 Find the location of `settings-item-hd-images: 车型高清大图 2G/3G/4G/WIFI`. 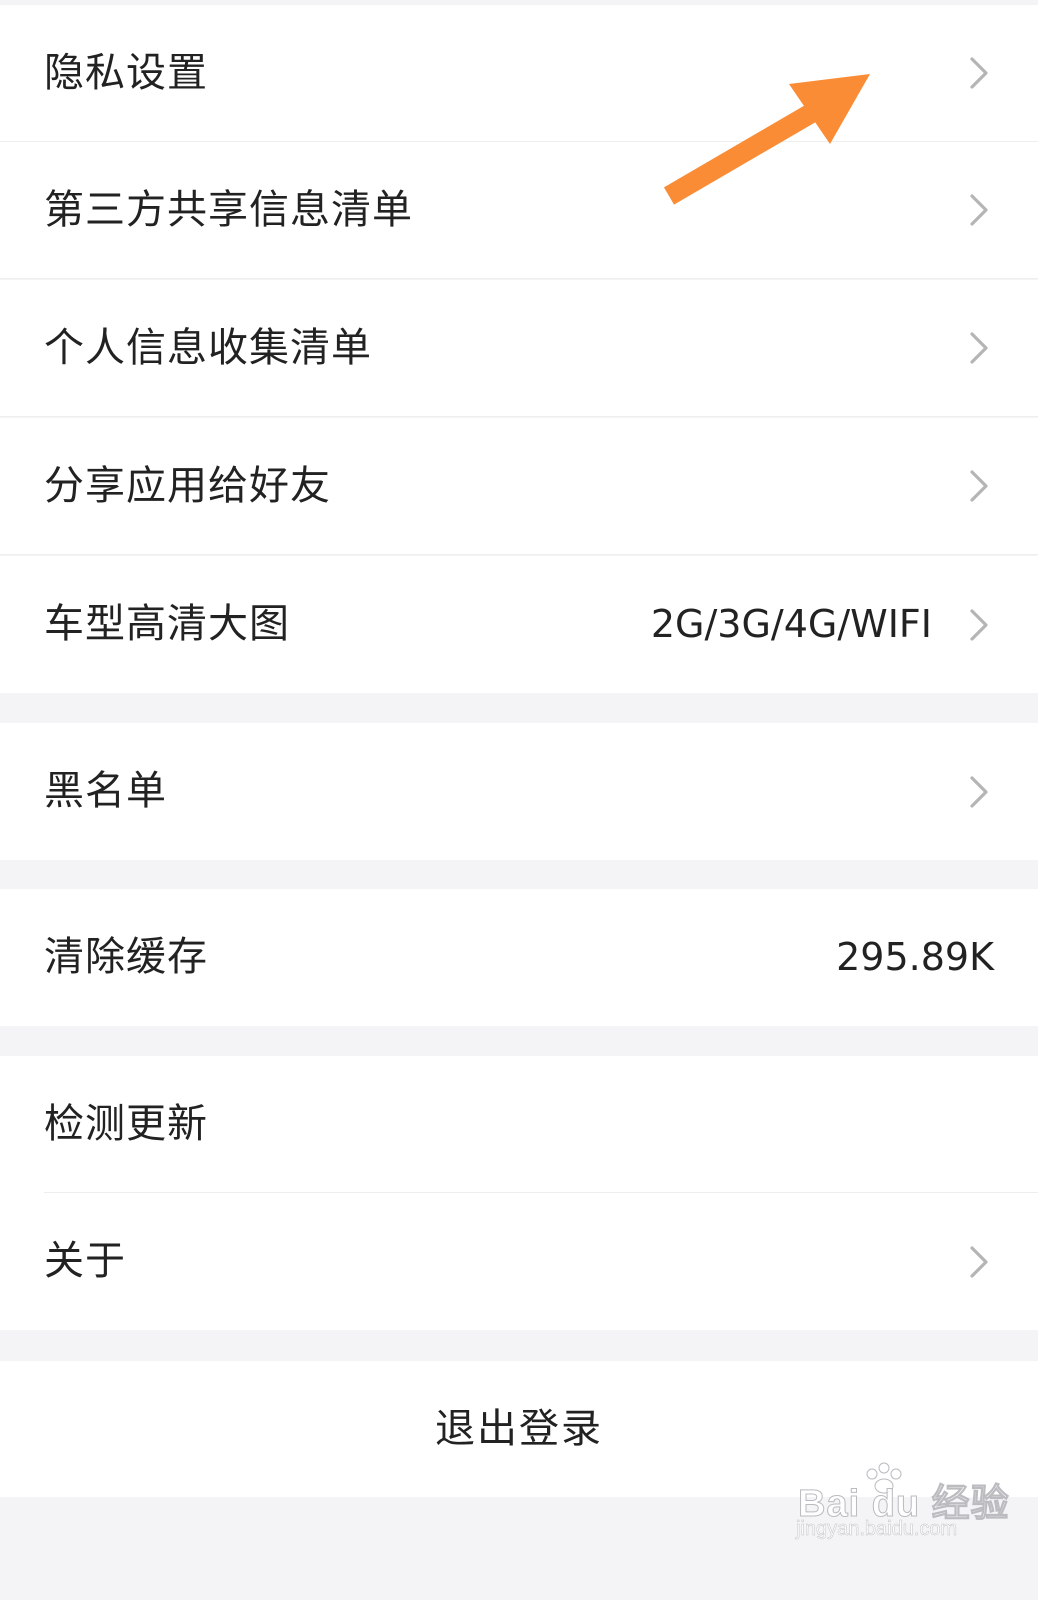

settings-item-hd-images: 车型高清大图 2G/3G/4G/WIFI is located at coordinates (519, 624).